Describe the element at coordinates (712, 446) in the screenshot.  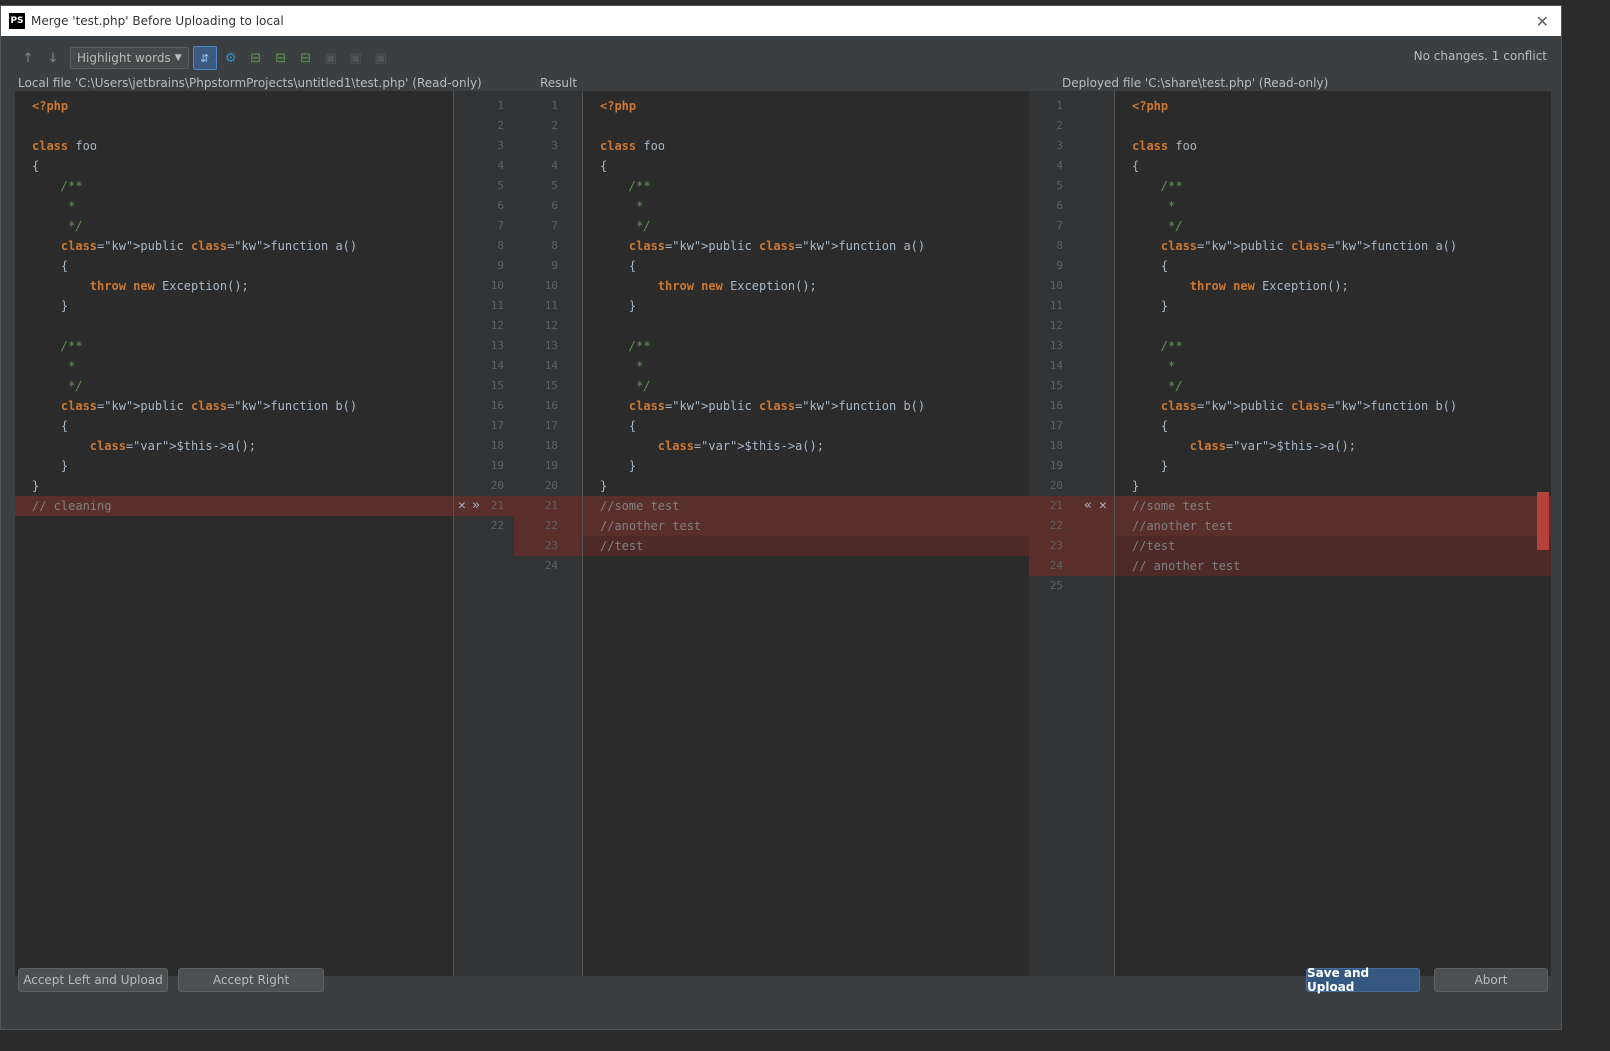
I see `result-code-line: class="var">$this->a();` at that location.